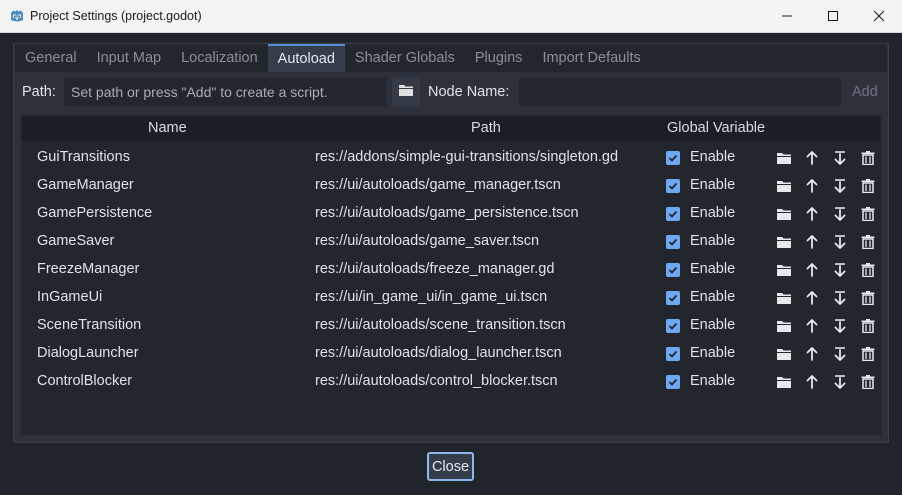  Describe the element at coordinates (75, 241) in the screenshot. I see `autoload-name: GameSaver` at that location.